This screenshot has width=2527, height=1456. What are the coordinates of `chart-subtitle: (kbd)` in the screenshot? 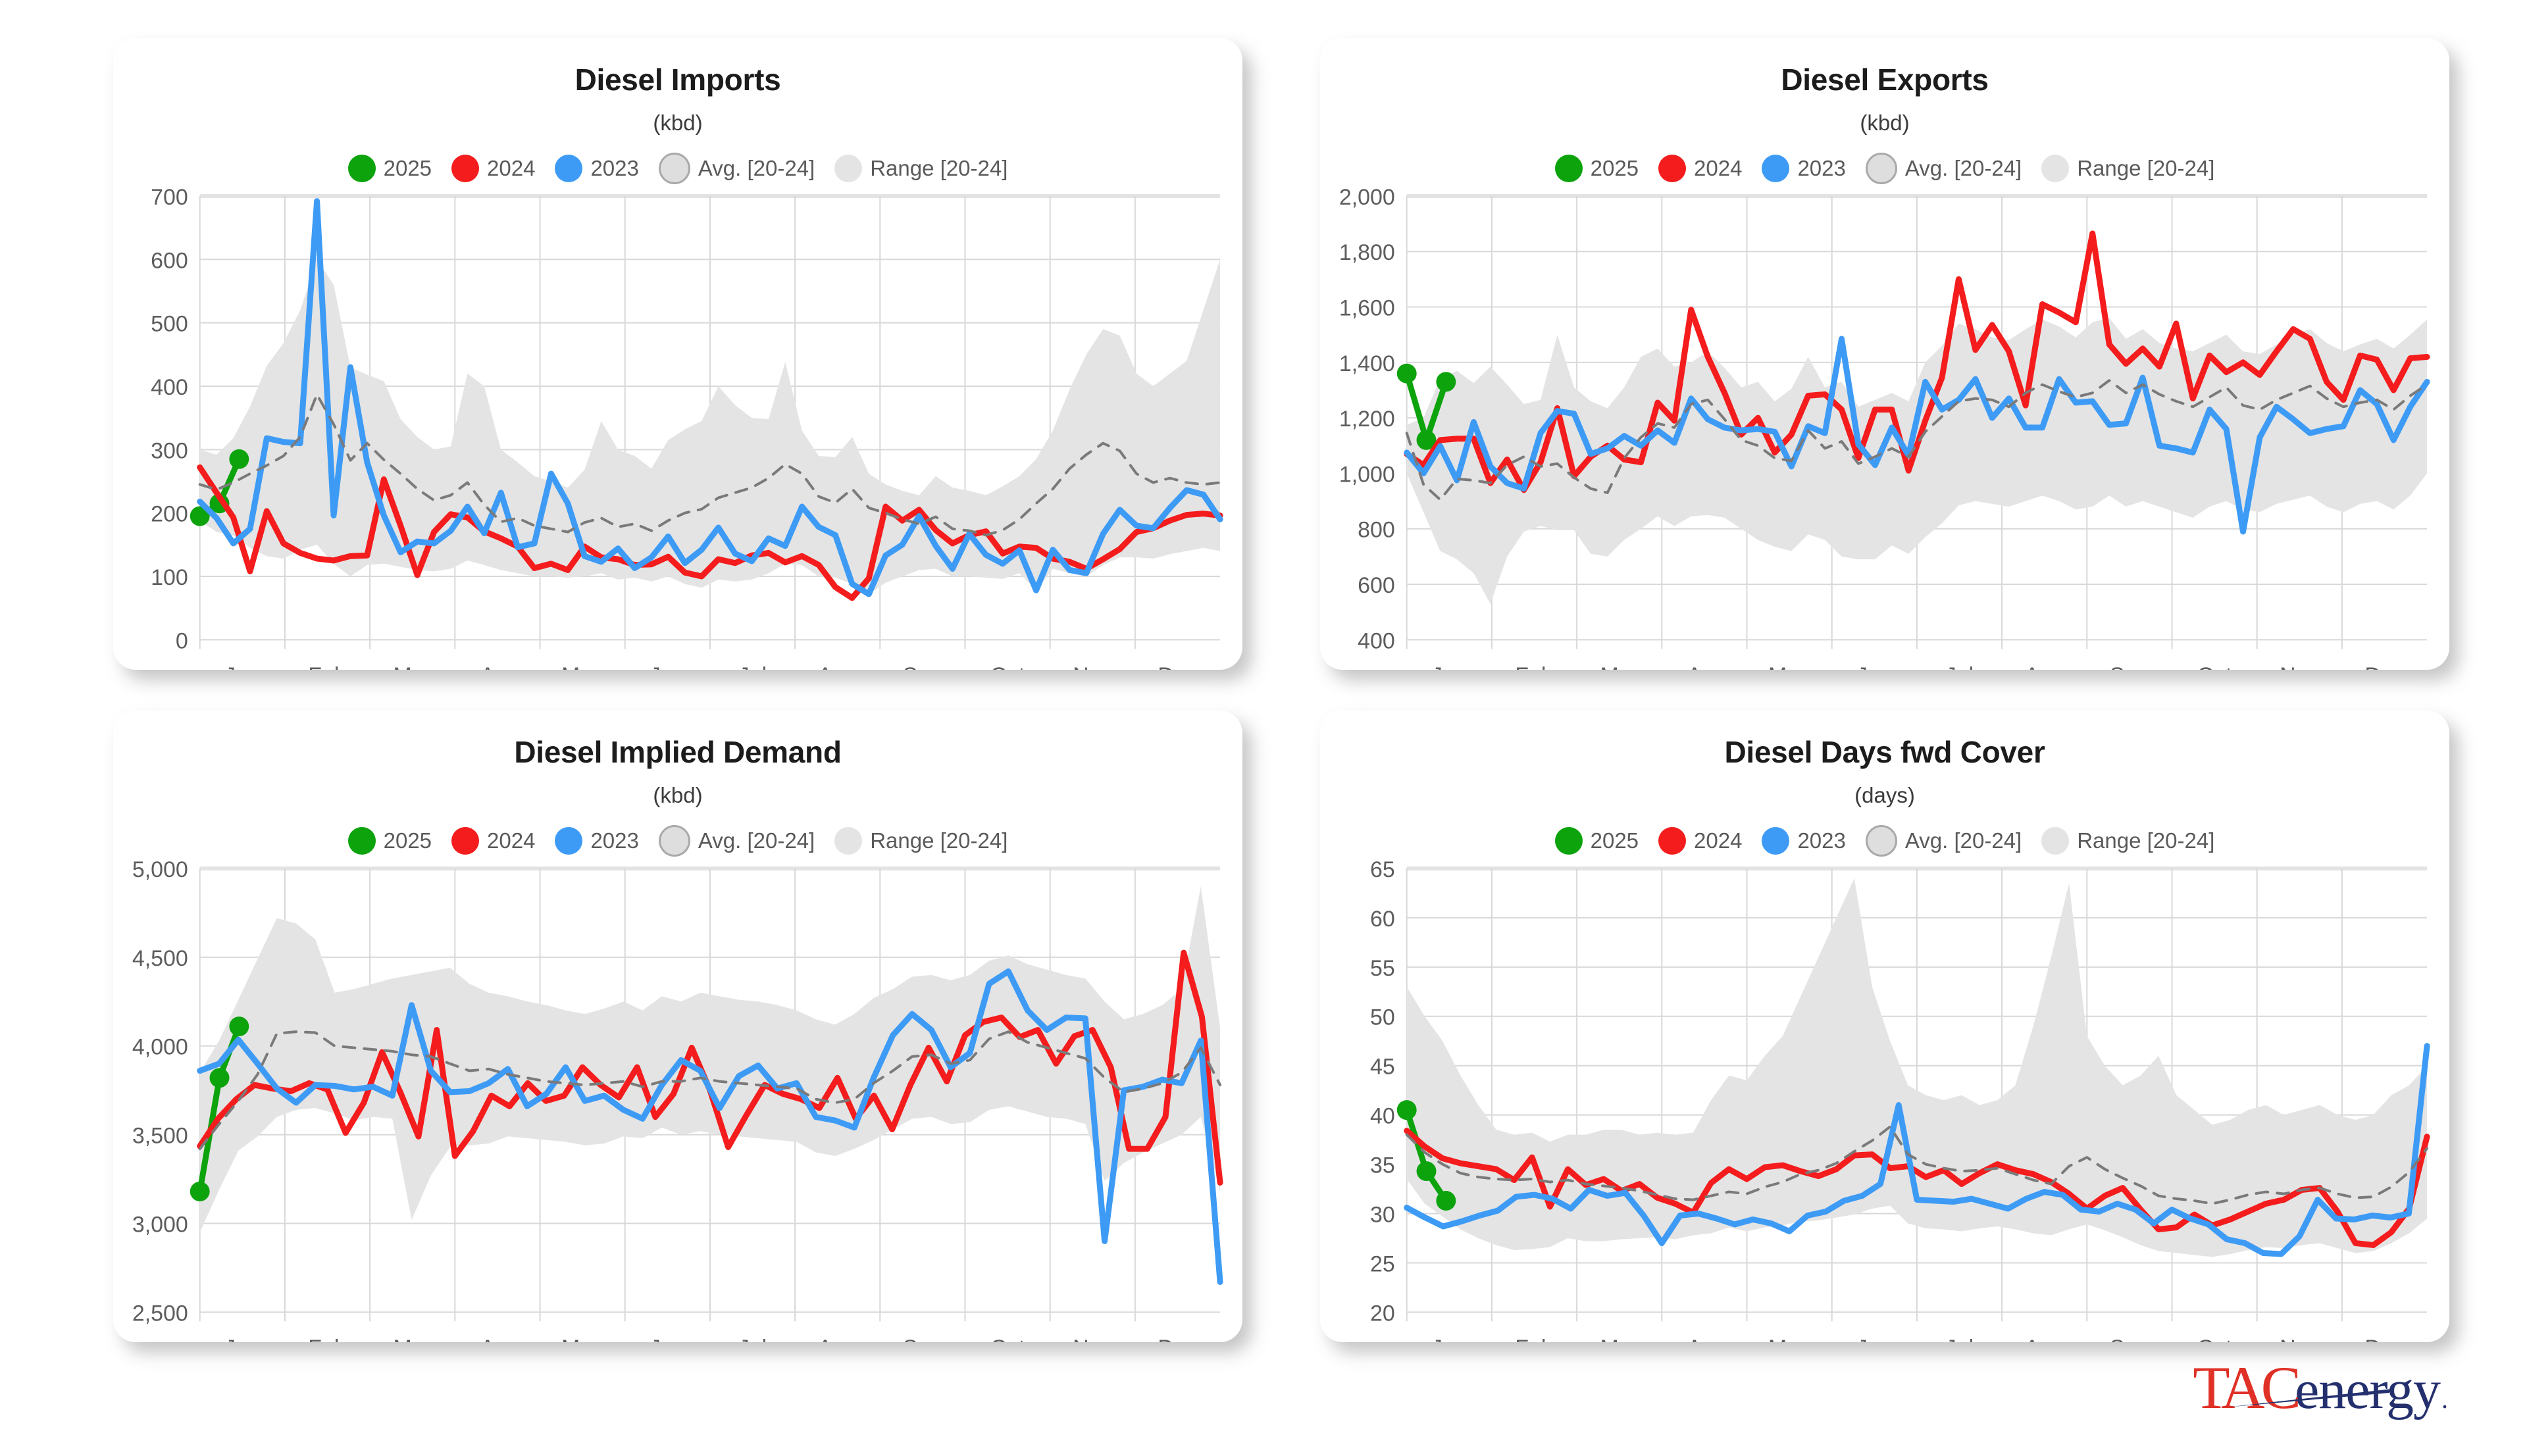 It's located at (678, 795).